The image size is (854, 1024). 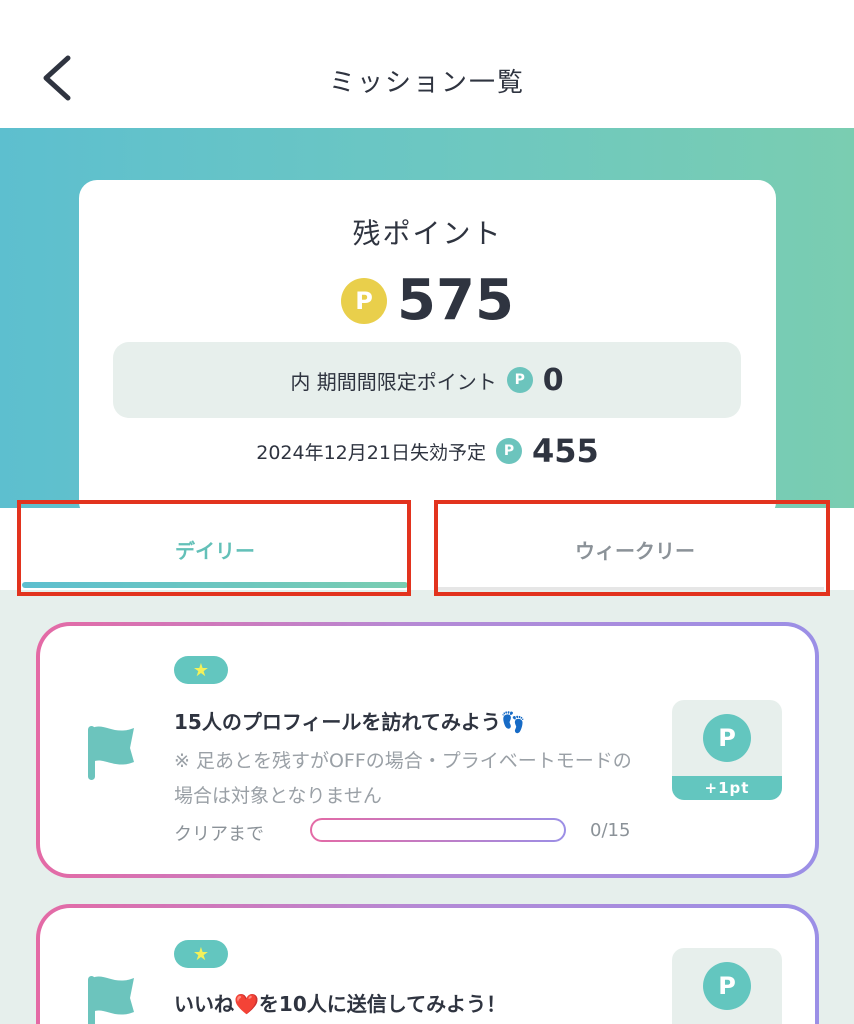 I want to click on active-tab-indicator, so click(x=215, y=585).